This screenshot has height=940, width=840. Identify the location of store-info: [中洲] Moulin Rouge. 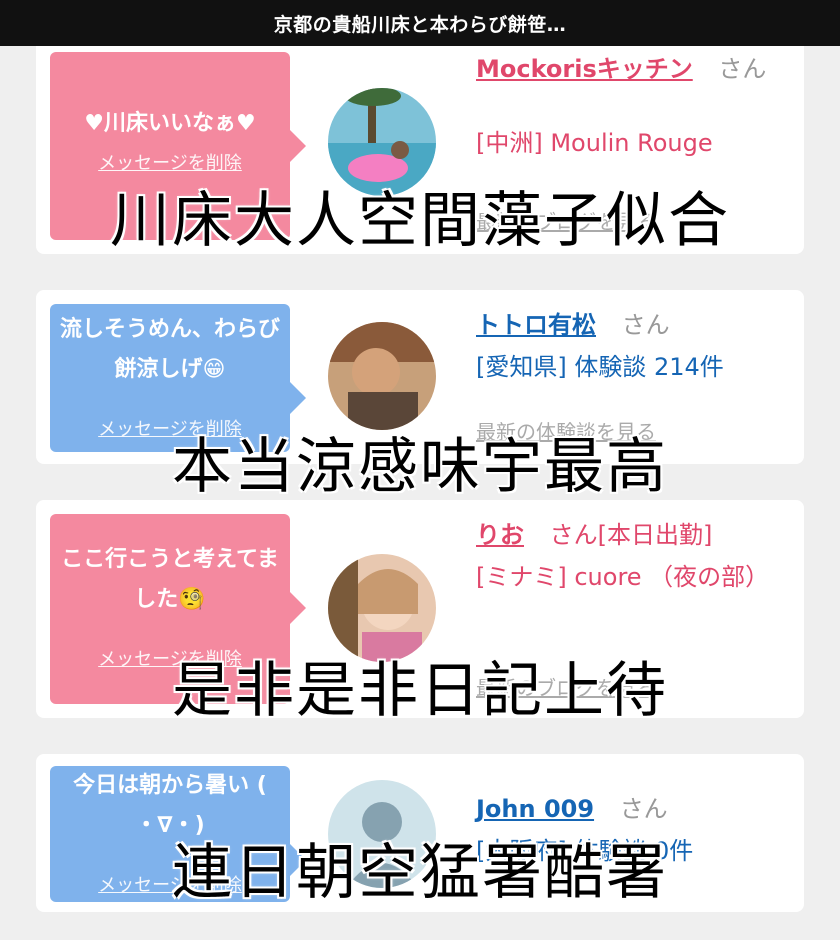
(594, 143).